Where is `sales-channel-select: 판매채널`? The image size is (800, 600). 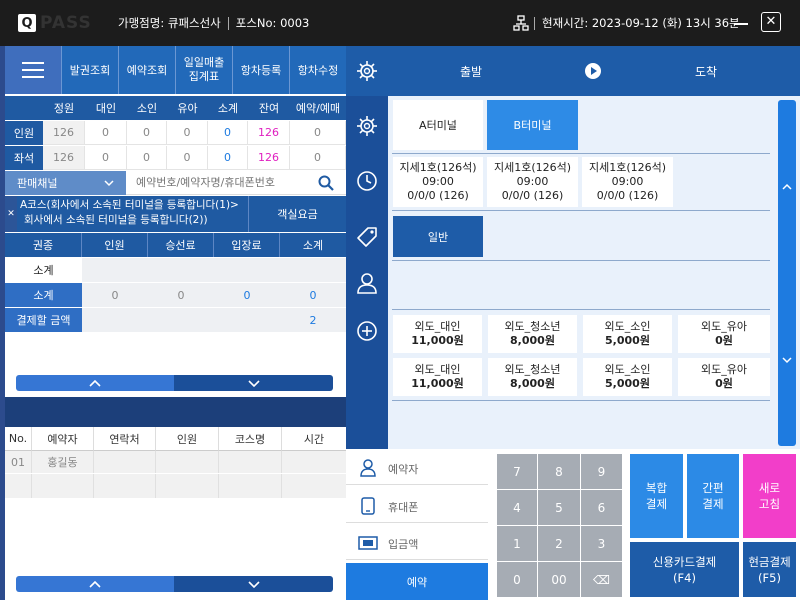 sales-channel-select: 판매채널 is located at coordinates (65, 183).